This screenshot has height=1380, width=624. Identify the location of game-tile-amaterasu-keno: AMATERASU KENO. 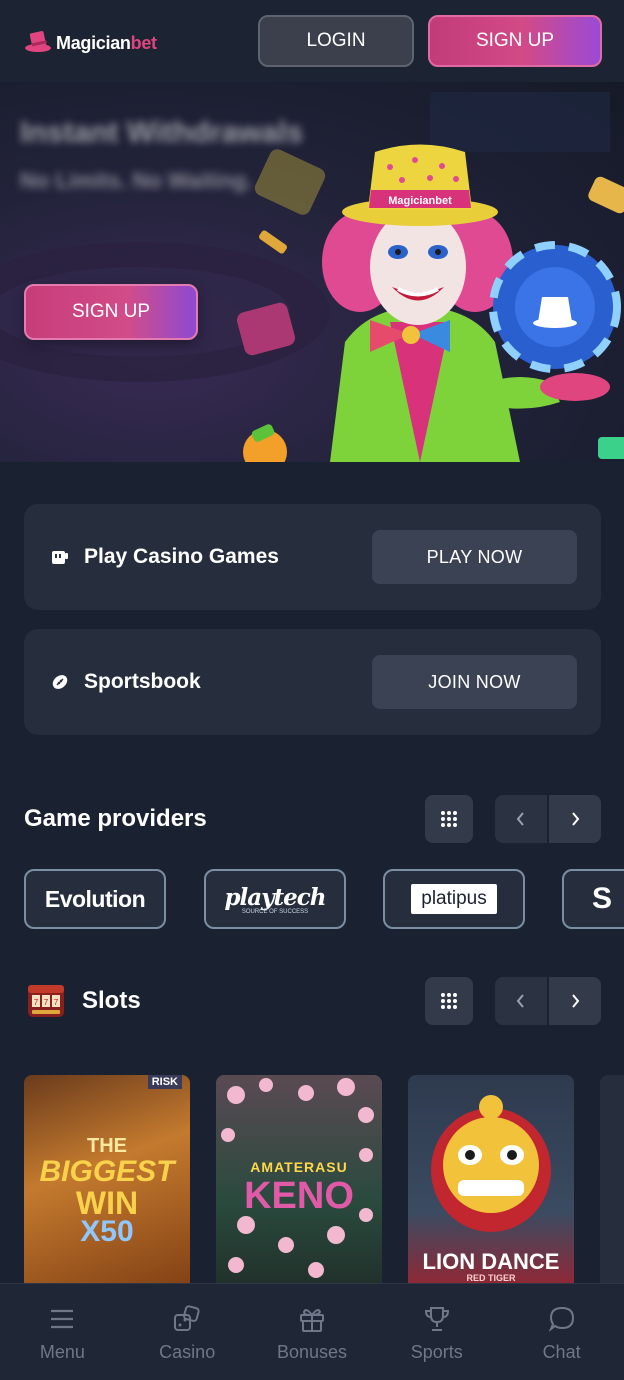
(299, 1180).